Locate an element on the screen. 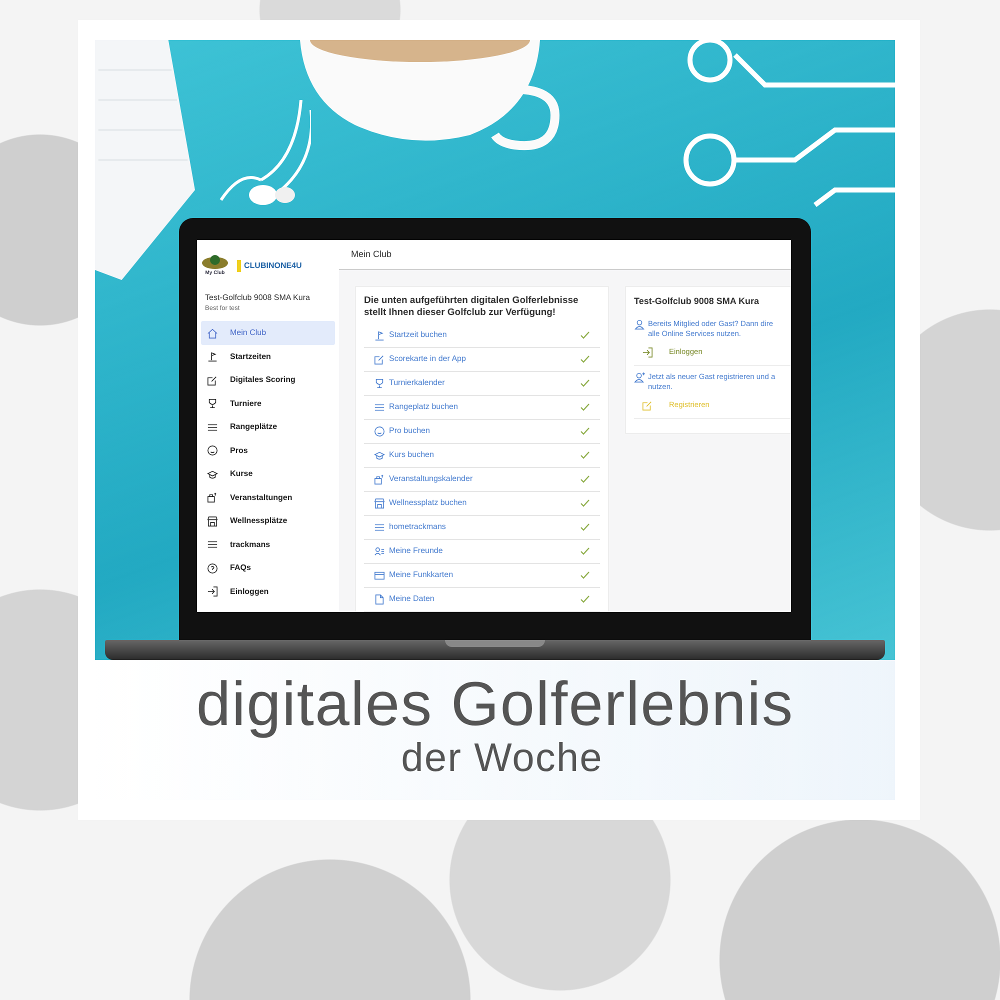 Image resolution: width=1000 pixels, height=1000 pixels. service-item: Kurs buchen is located at coordinates (482, 456).